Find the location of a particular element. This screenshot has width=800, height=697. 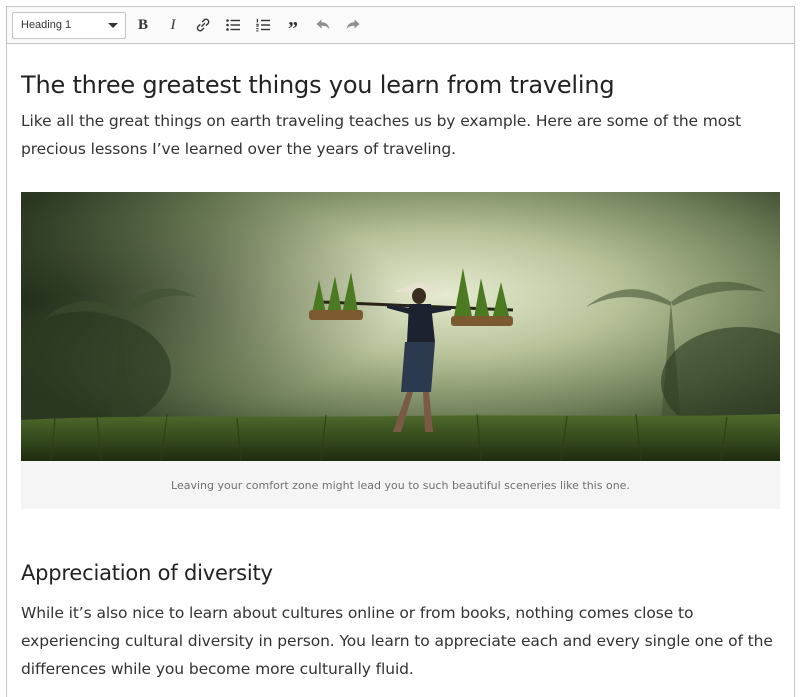

block-quote-button: ” is located at coordinates (293, 26).